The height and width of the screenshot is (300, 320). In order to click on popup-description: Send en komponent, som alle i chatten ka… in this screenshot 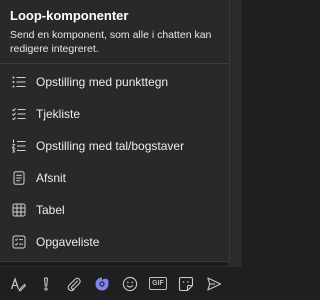, I will do `click(111, 42)`.